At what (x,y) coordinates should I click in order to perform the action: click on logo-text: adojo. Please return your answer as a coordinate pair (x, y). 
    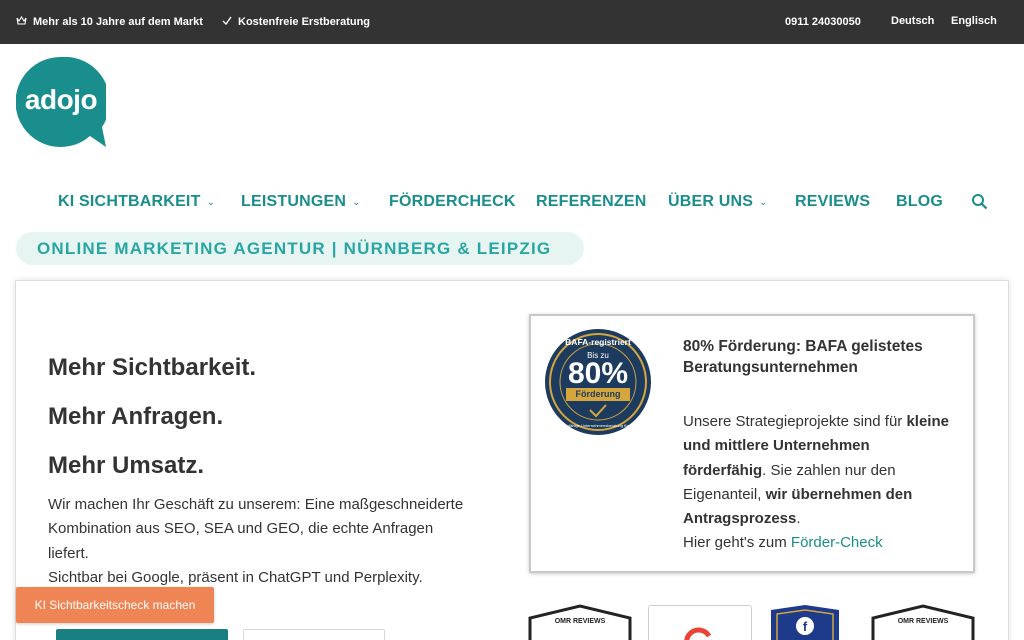
    Looking at the image, I should click on (61, 99).